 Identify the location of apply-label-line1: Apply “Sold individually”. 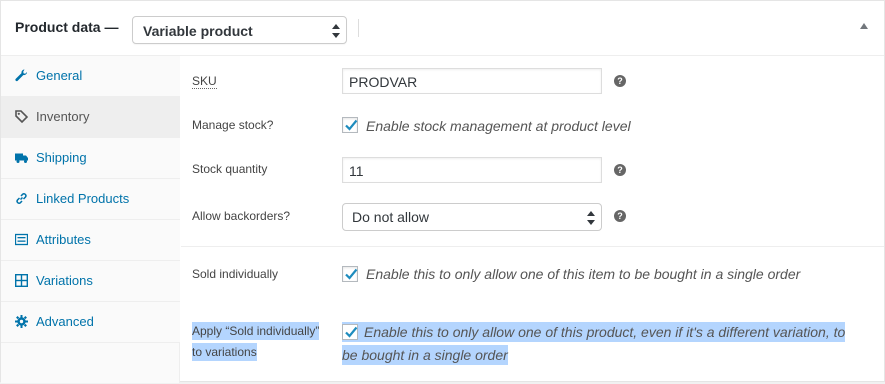
(256, 331).